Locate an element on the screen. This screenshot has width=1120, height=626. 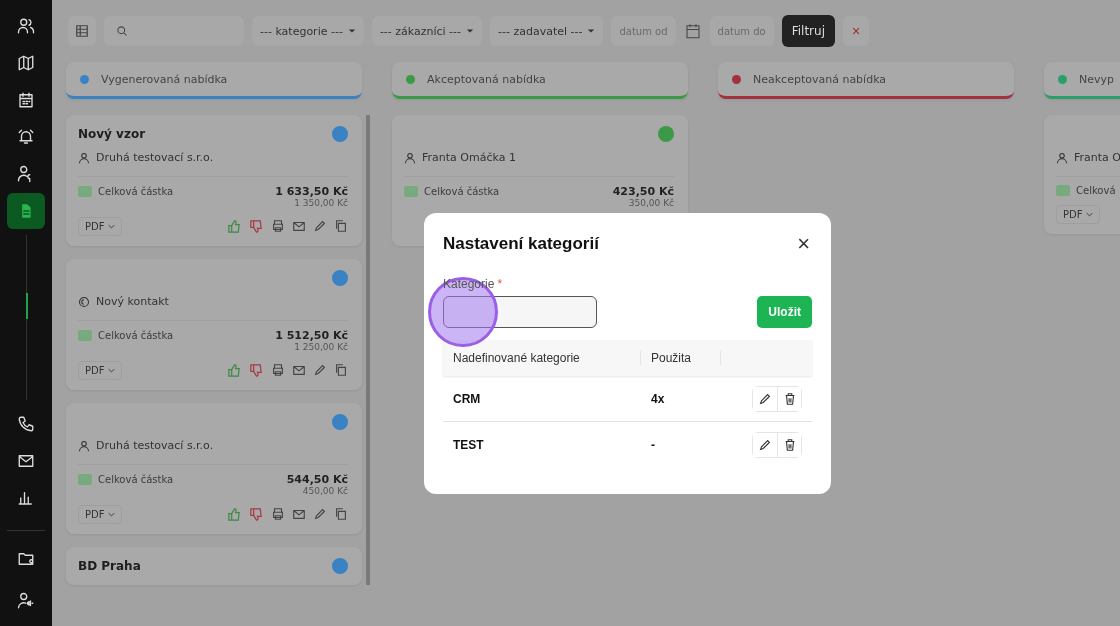
table-cell-text: - is located at coordinates (653, 444).